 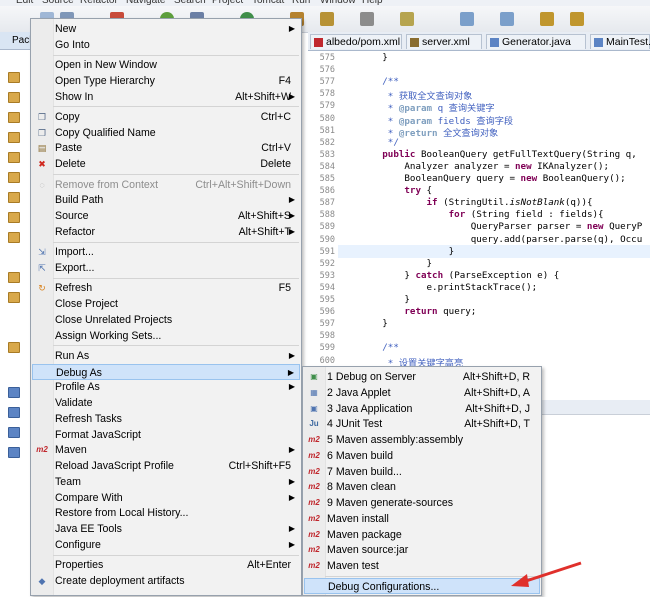 What do you see at coordinates (166, 216) in the screenshot?
I see `context-menu-item-source: Source Alt+Shift+S ▶` at bounding box center [166, 216].